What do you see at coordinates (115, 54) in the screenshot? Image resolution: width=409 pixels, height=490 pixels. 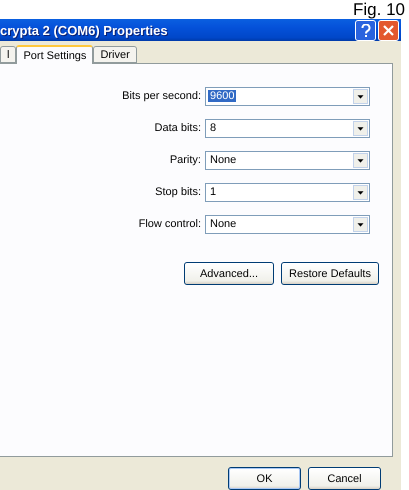 I see `tab: Driver` at bounding box center [115, 54].